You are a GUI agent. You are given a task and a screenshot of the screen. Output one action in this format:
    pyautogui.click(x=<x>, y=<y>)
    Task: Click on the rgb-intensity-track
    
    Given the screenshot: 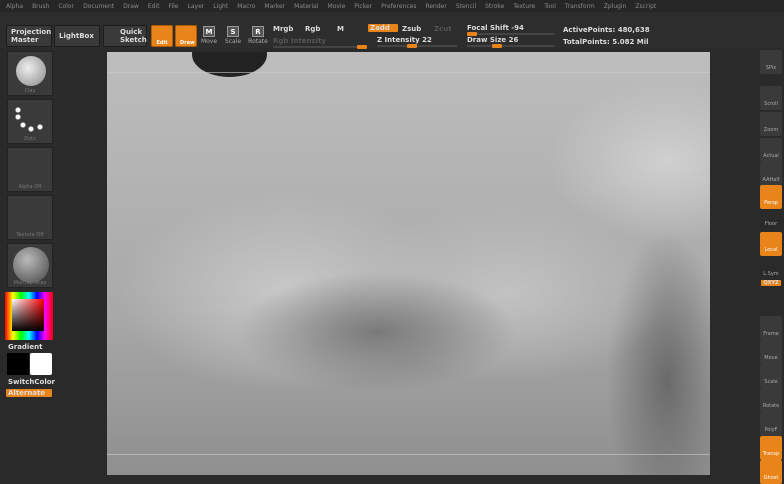 What is the action you would take?
    pyautogui.click(x=320, y=47)
    